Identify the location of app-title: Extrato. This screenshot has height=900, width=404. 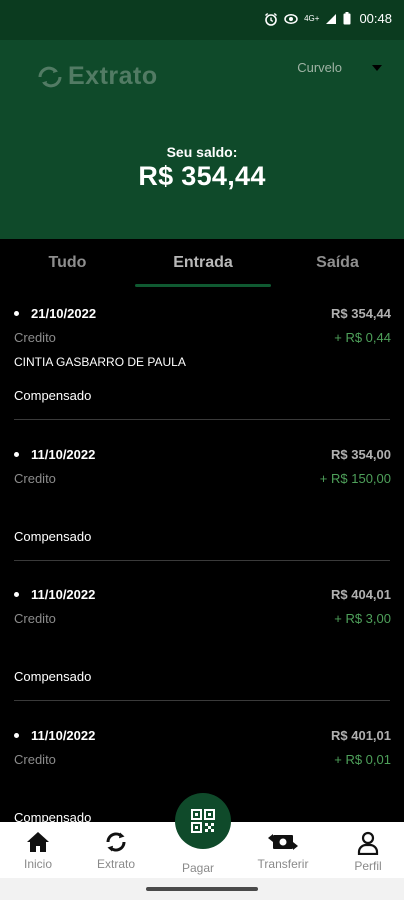
(113, 76).